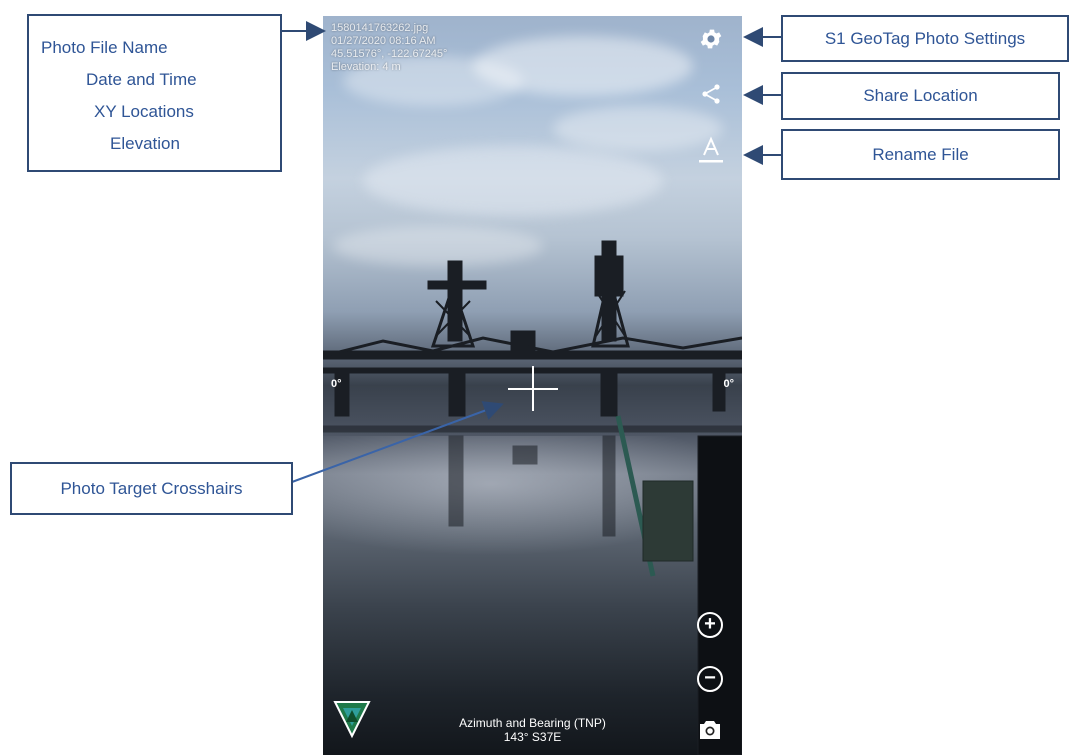  Describe the element at coordinates (145, 143) in the screenshot. I see `callout-elevation: Elevation` at that location.